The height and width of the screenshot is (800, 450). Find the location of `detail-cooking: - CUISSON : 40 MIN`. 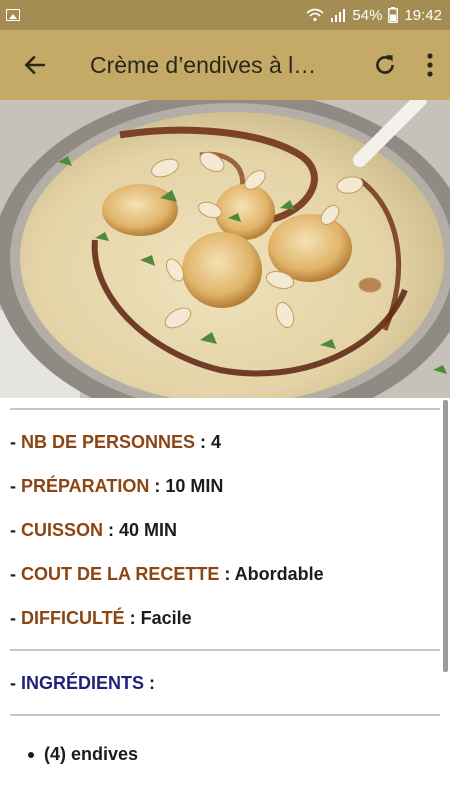

detail-cooking: - CUISSON : 40 MIN is located at coordinates (94, 530).